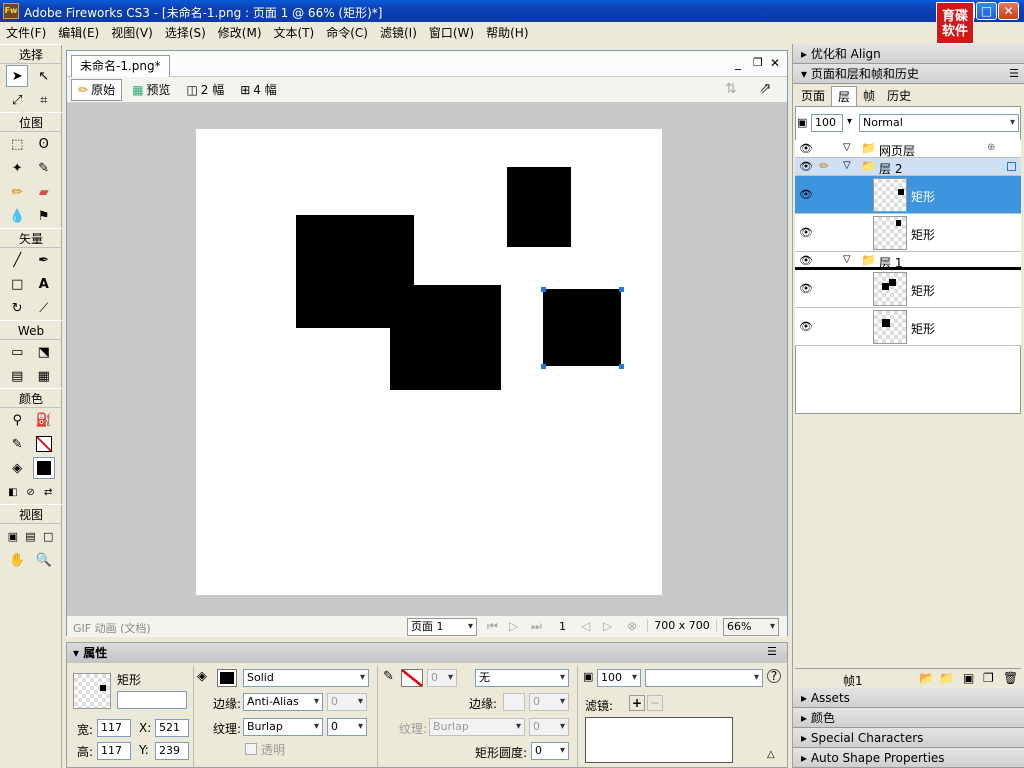  I want to click on text-tool-icon: A, so click(44, 284).